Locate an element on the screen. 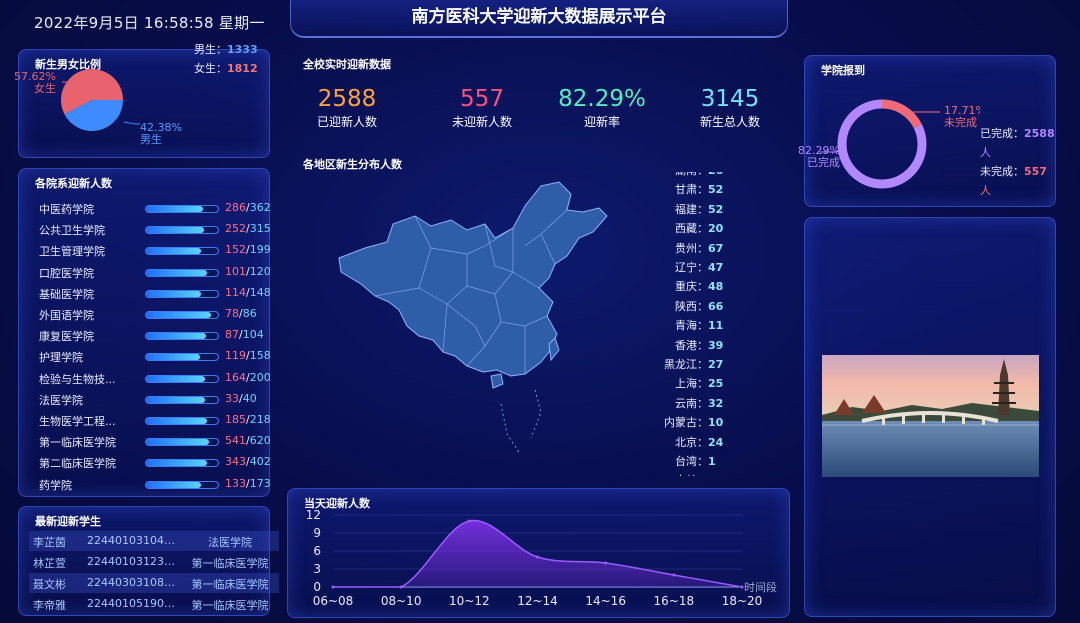 The height and width of the screenshot is (623, 1080). college-row: 法医学院 33/40 is located at coordinates (155, 399).